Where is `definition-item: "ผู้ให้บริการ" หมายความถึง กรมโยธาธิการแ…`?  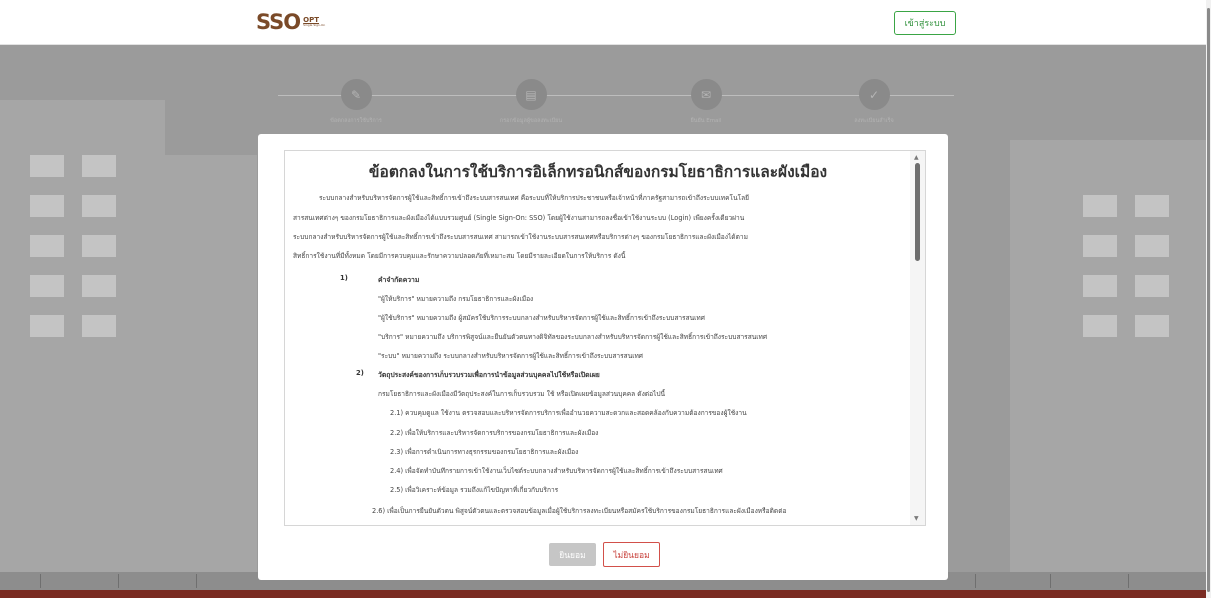
definition-item: "ผู้ให้บริการ" หมายความถึง กรมโยธาธิการแ… is located at coordinates (456, 299).